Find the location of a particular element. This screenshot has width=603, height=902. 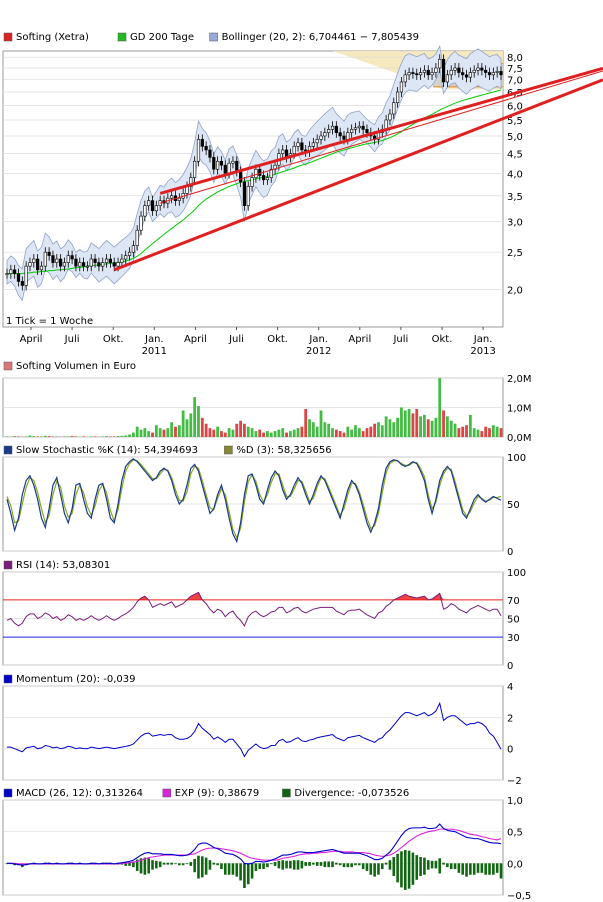

legend-label: Softing Volumen in Euro is located at coordinates (76, 366).